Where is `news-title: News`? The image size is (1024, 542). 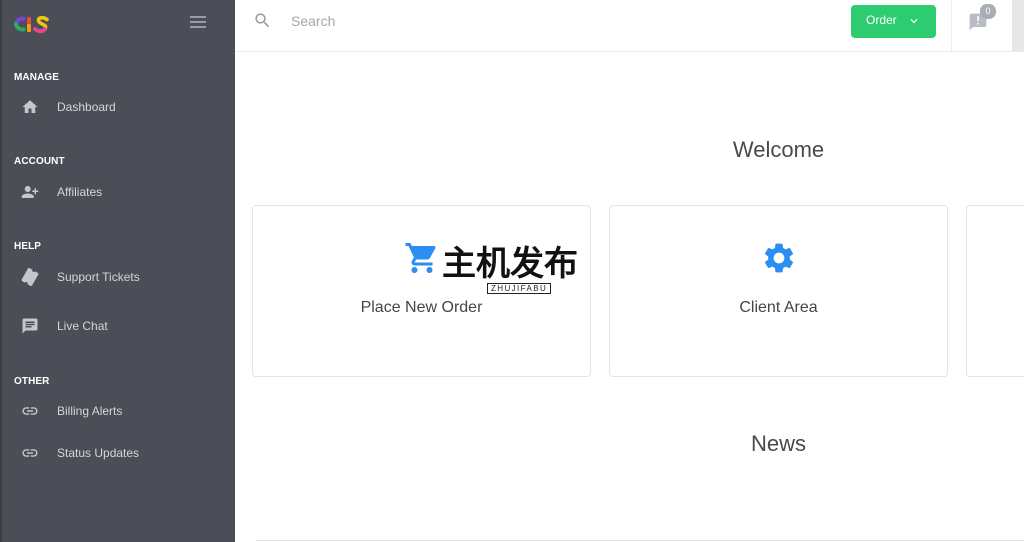 news-title: News is located at coordinates (778, 443).